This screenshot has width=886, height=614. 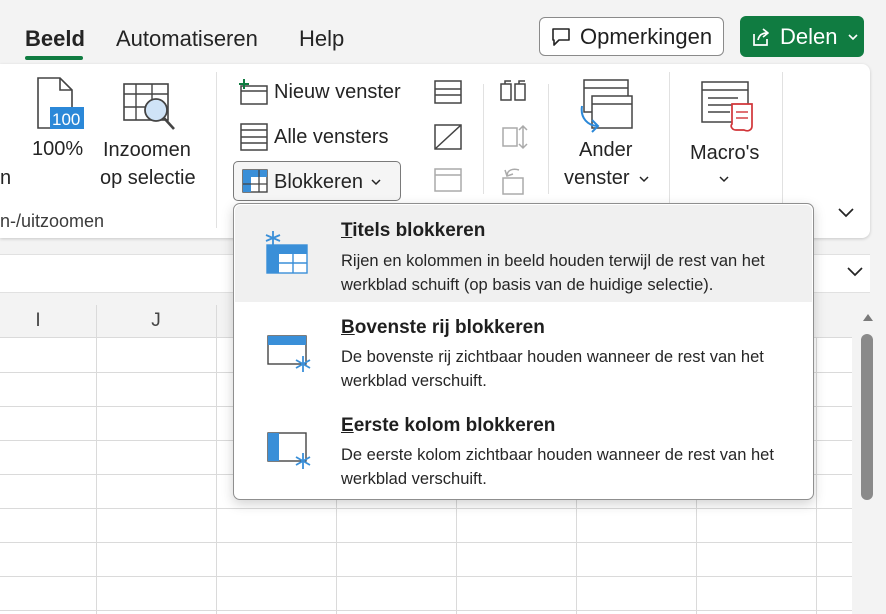 I want to click on synchronous-scrolling-icon, so click(x=515, y=137).